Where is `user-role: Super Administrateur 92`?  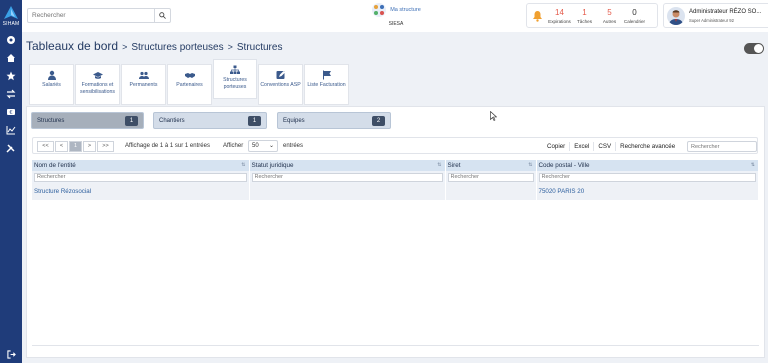
user-role: Super Administrateur 92 is located at coordinates (711, 20).